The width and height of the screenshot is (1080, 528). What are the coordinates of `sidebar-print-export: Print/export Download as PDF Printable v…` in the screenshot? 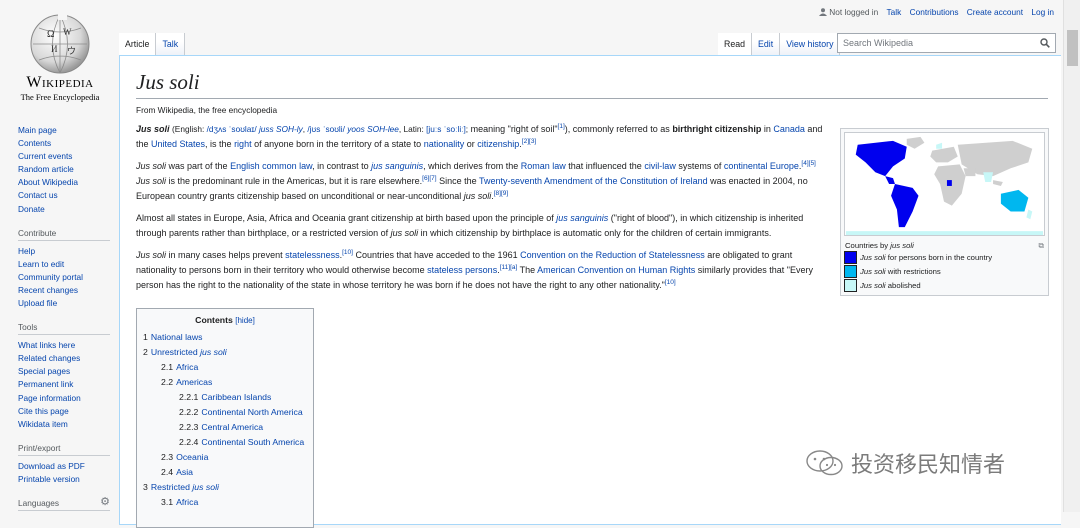 It's located at (68, 464).